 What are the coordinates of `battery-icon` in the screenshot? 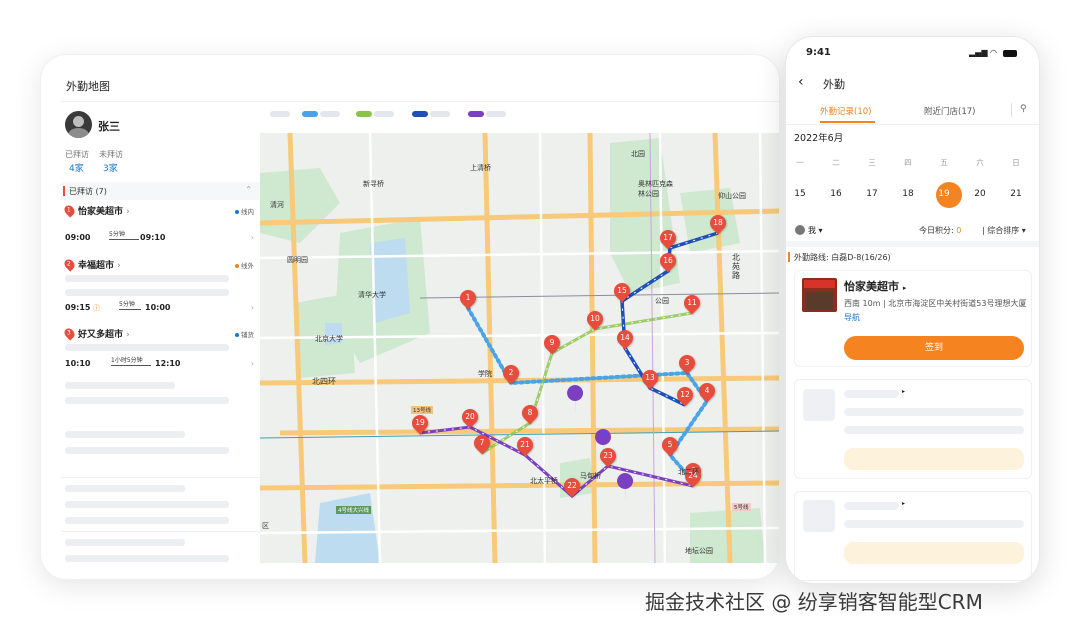 It's located at (1010, 53).